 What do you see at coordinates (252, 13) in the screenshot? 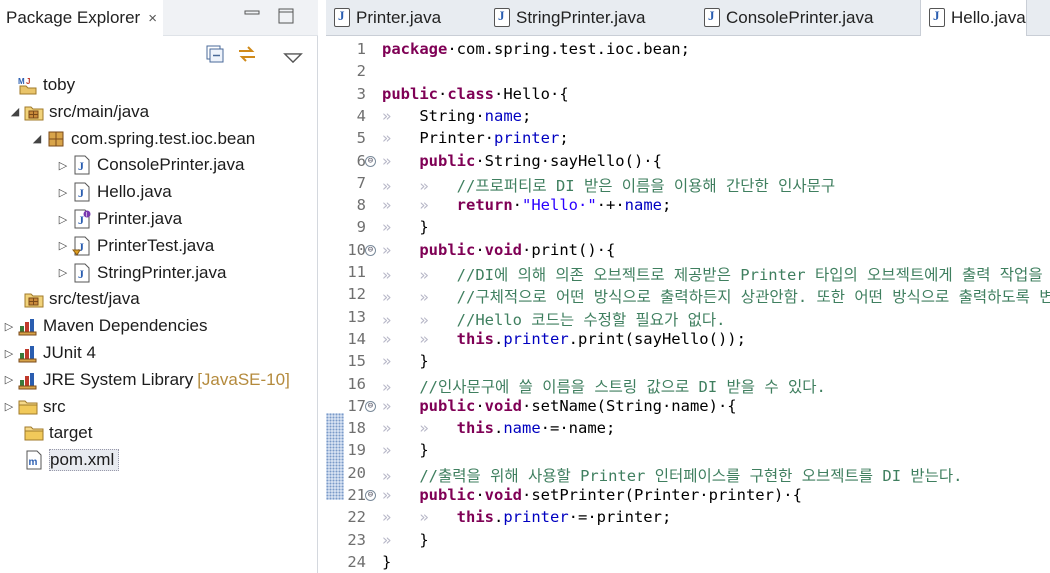
I see `minimize-icon` at bounding box center [252, 13].